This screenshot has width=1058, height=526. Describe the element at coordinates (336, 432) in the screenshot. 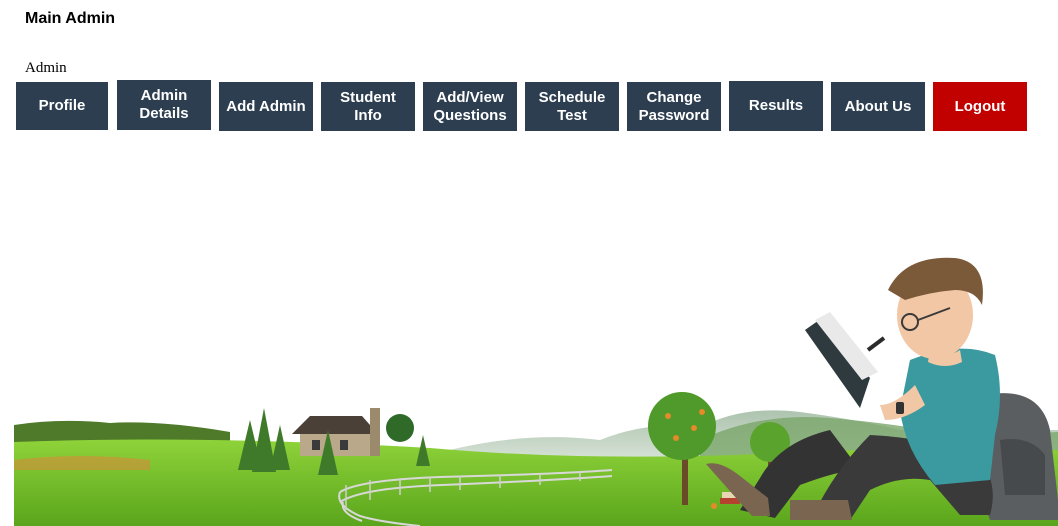

I see `farmhouse` at that location.